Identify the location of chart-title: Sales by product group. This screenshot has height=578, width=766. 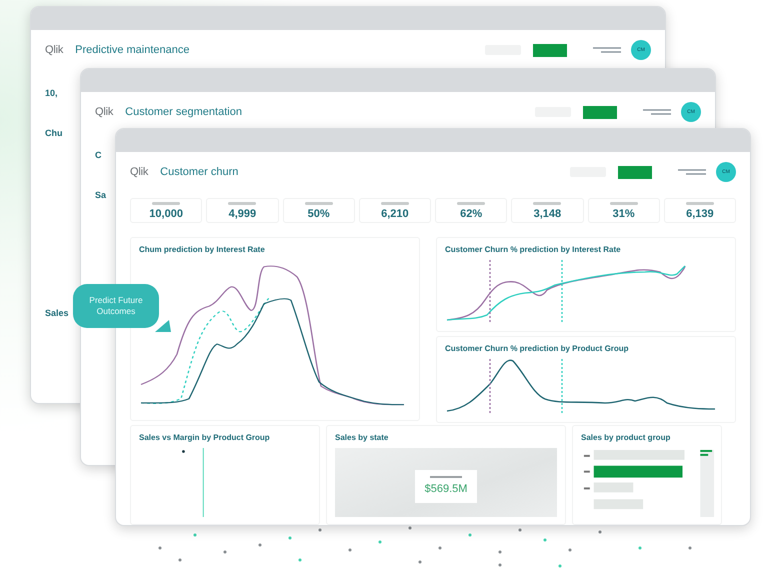
(626, 437).